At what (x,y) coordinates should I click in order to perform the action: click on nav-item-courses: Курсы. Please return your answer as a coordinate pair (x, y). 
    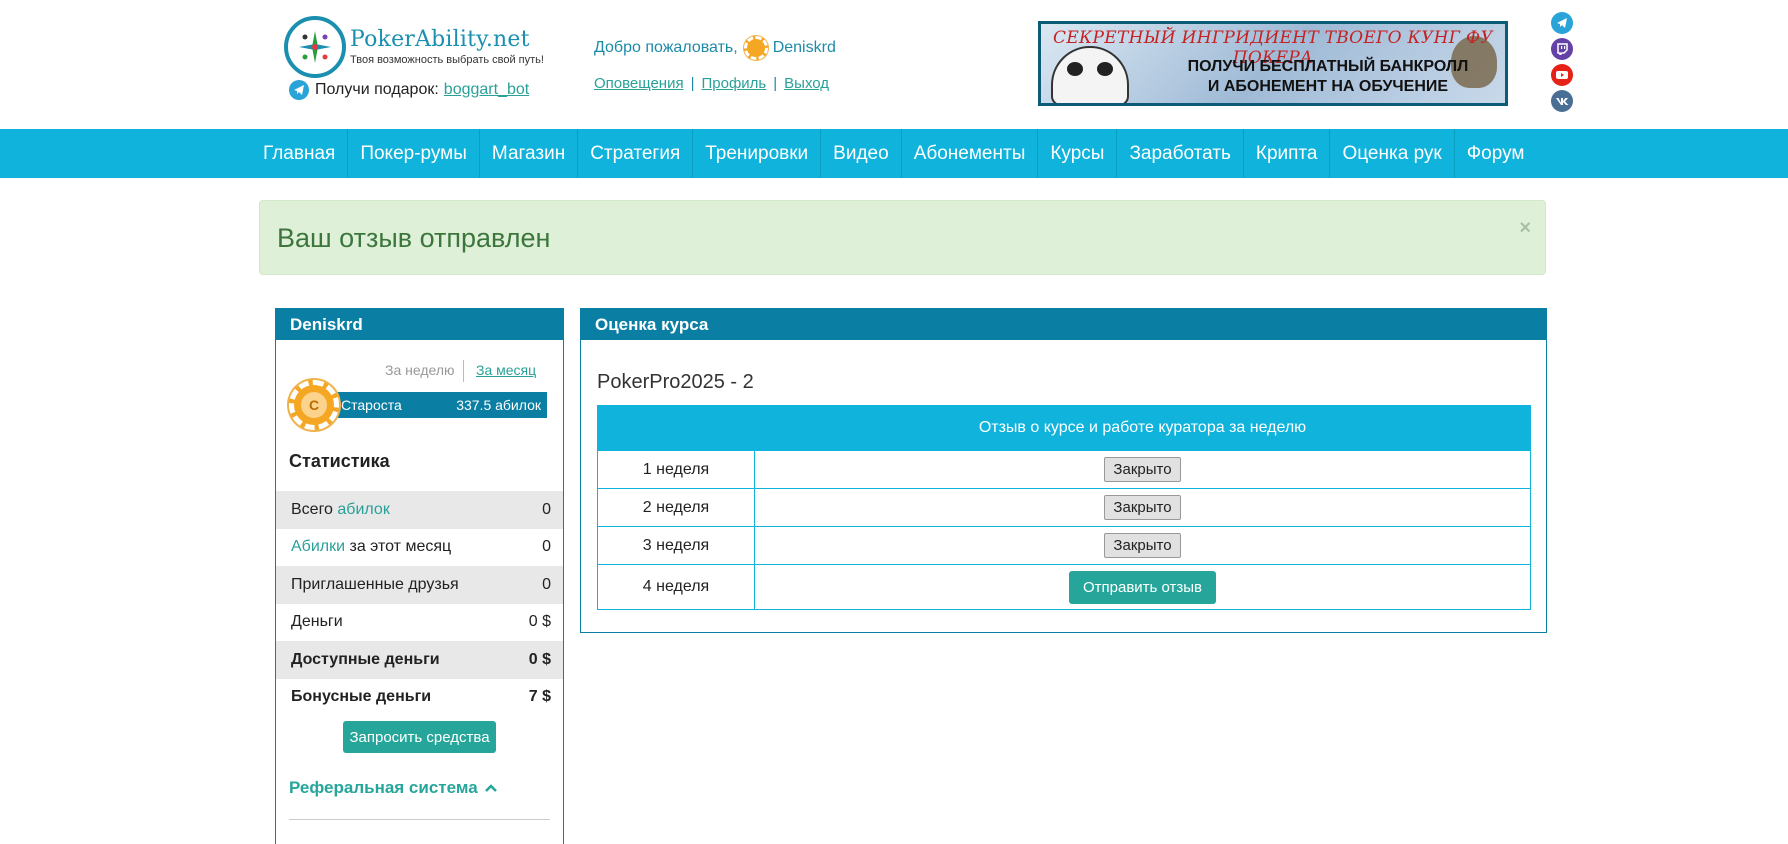
    Looking at the image, I should click on (1078, 153).